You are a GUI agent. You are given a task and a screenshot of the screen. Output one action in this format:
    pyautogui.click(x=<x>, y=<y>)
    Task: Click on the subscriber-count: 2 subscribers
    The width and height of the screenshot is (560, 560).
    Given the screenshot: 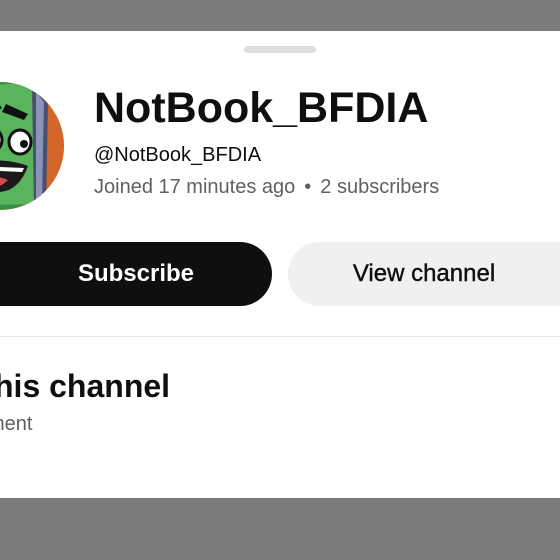 What is the action you would take?
    pyautogui.click(x=380, y=187)
    